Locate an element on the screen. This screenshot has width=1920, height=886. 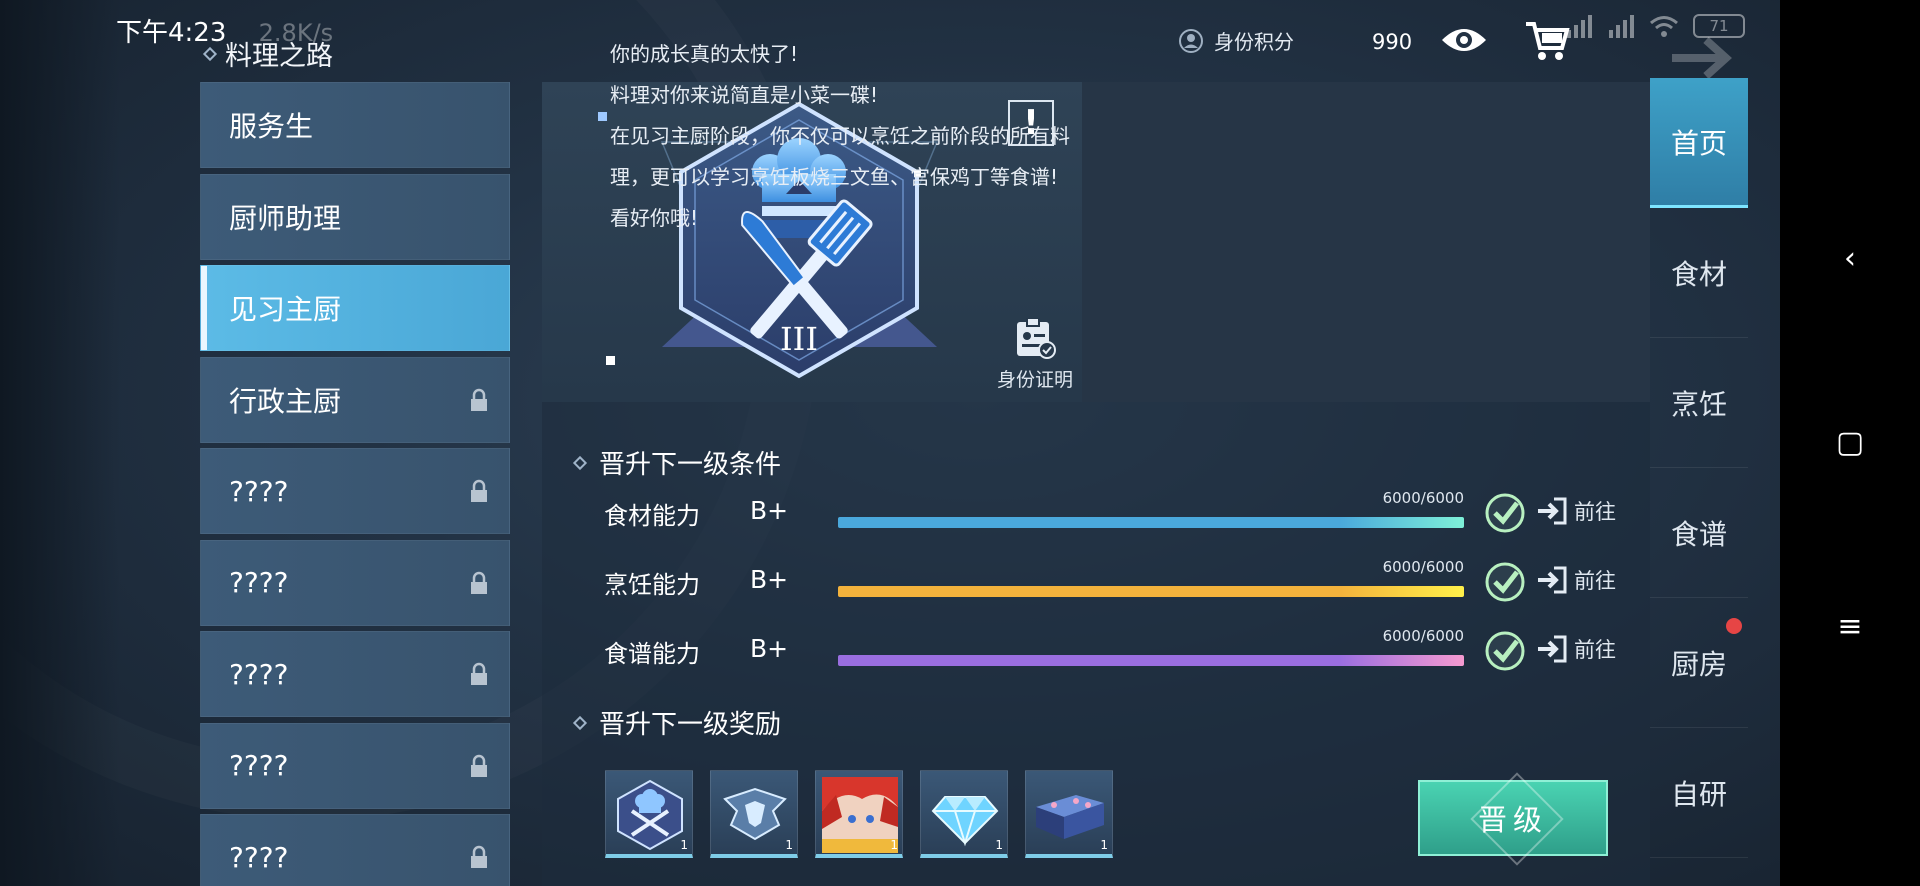
rank-numeral: III is located at coordinates (799, 339).